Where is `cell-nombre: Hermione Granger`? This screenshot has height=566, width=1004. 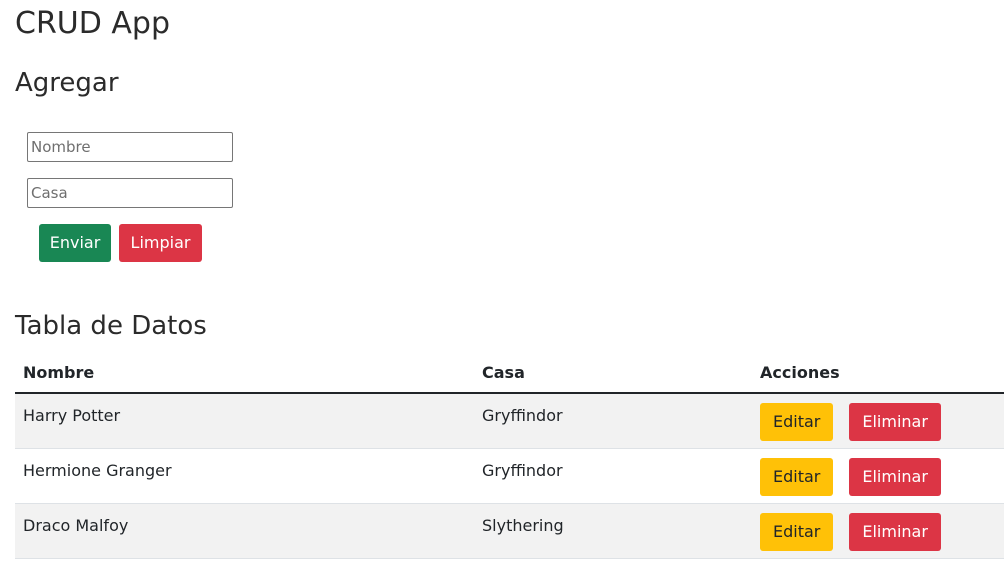 cell-nombre: Hermione Granger is located at coordinates (244, 476).